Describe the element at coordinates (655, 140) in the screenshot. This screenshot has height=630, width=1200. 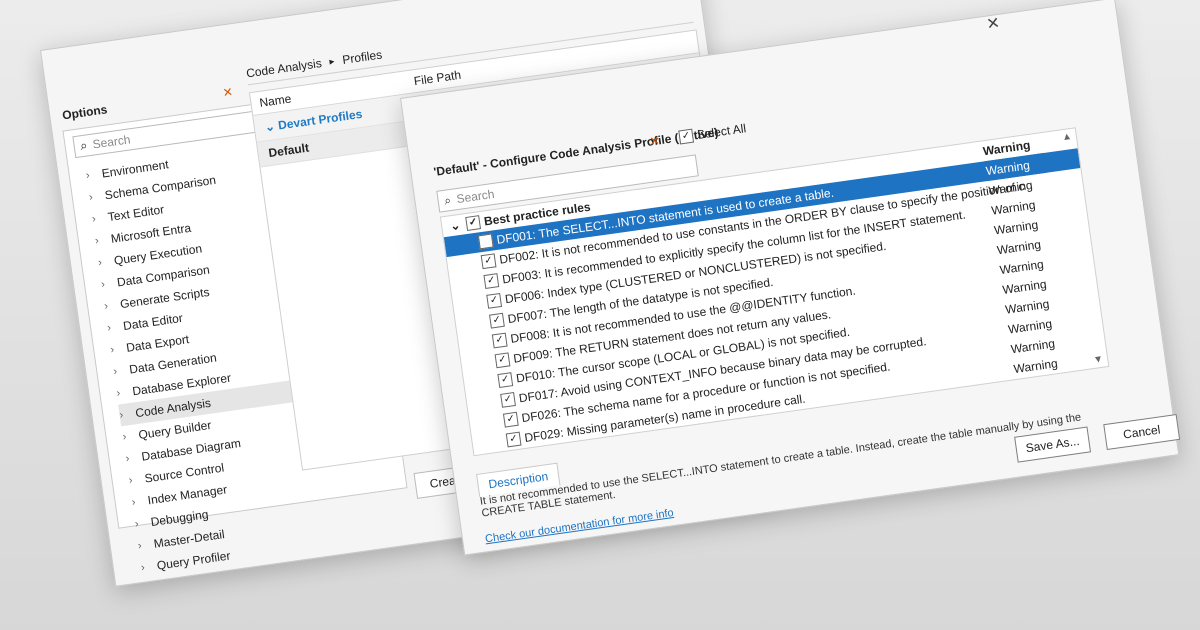
I see `clear-icon: ✕` at that location.